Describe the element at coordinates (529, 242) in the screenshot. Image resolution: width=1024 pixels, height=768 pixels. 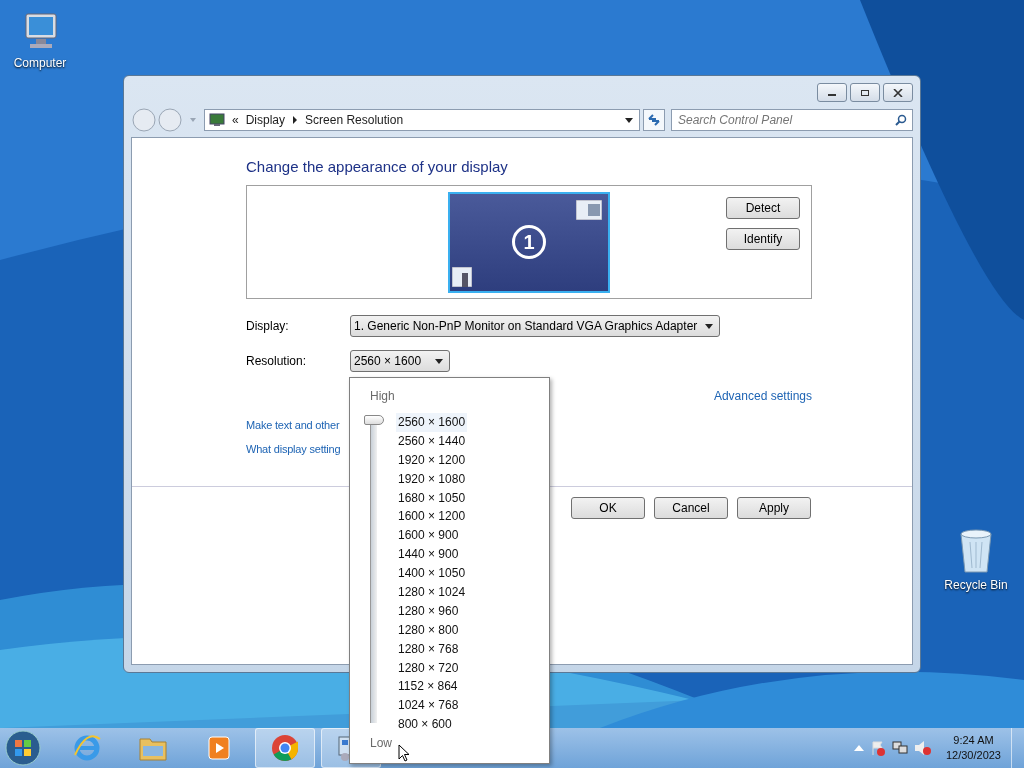
I see `monitor-number: 1` at that location.